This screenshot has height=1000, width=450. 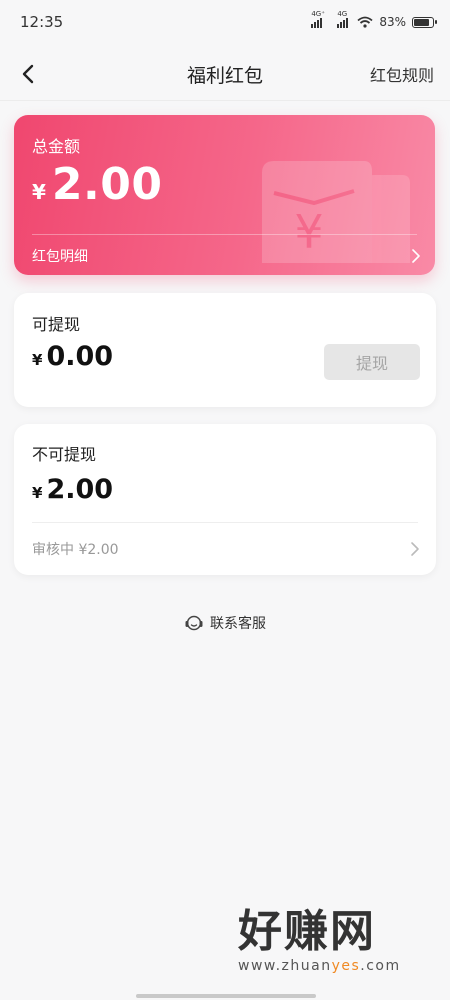 I want to click on watermark-text: 好赚网, so click(x=307, y=931).